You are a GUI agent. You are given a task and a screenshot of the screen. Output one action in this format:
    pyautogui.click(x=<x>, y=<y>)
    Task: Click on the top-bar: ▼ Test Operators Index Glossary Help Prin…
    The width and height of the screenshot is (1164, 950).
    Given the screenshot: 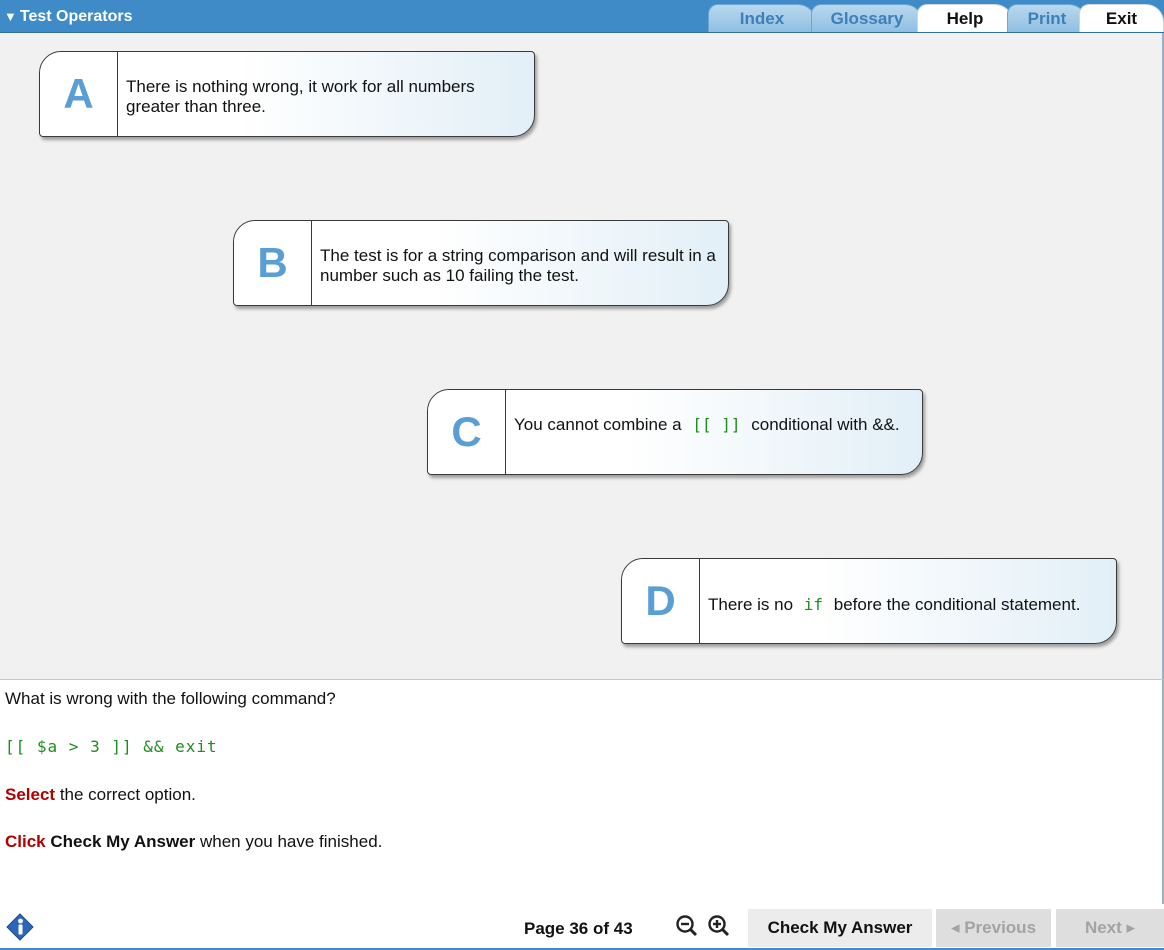 What is the action you would take?
    pyautogui.click(x=582, y=16)
    